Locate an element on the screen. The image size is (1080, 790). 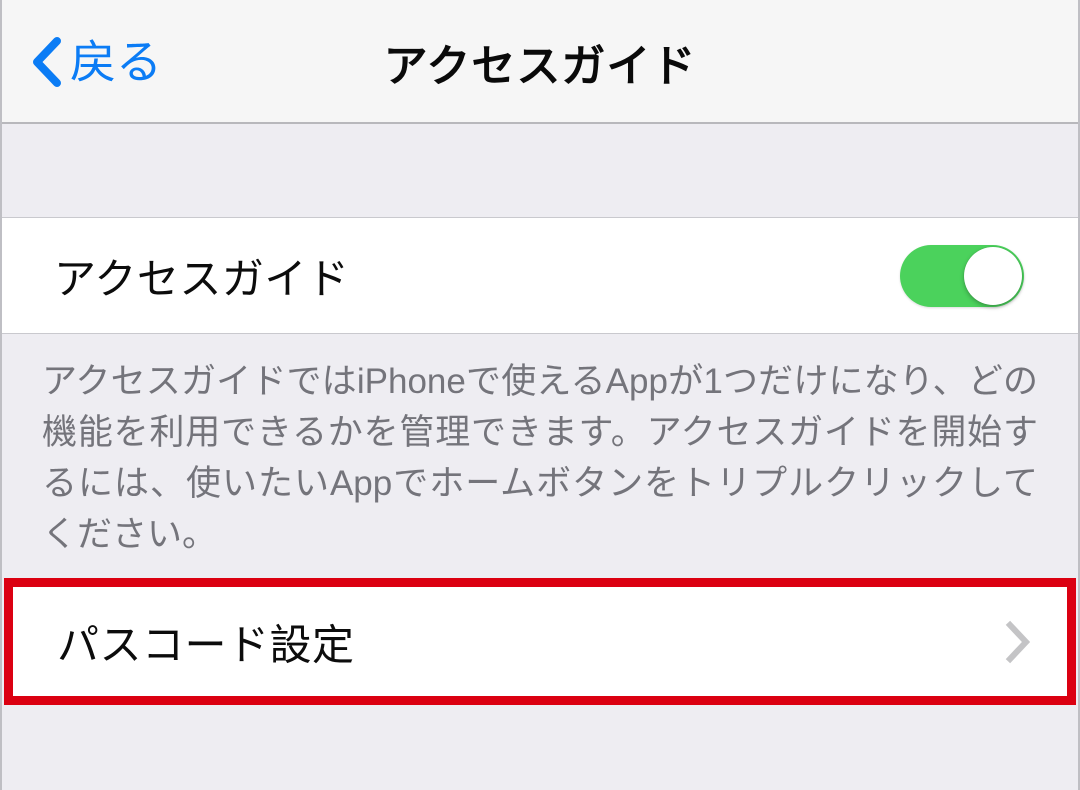
guided-access-label: アクセスガイド is located at coordinates (202, 278).